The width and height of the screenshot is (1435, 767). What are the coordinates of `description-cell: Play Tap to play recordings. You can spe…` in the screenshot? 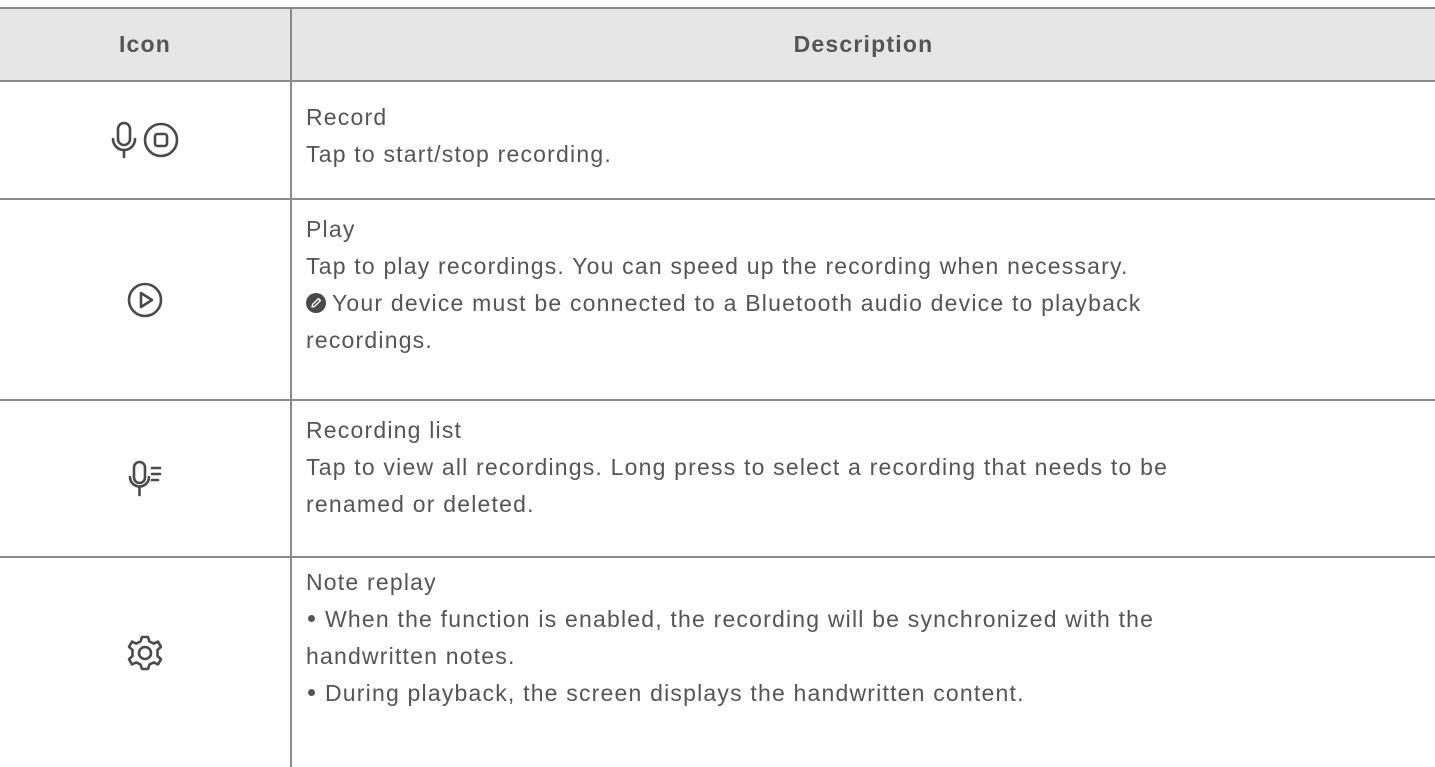 It's located at (861, 285).